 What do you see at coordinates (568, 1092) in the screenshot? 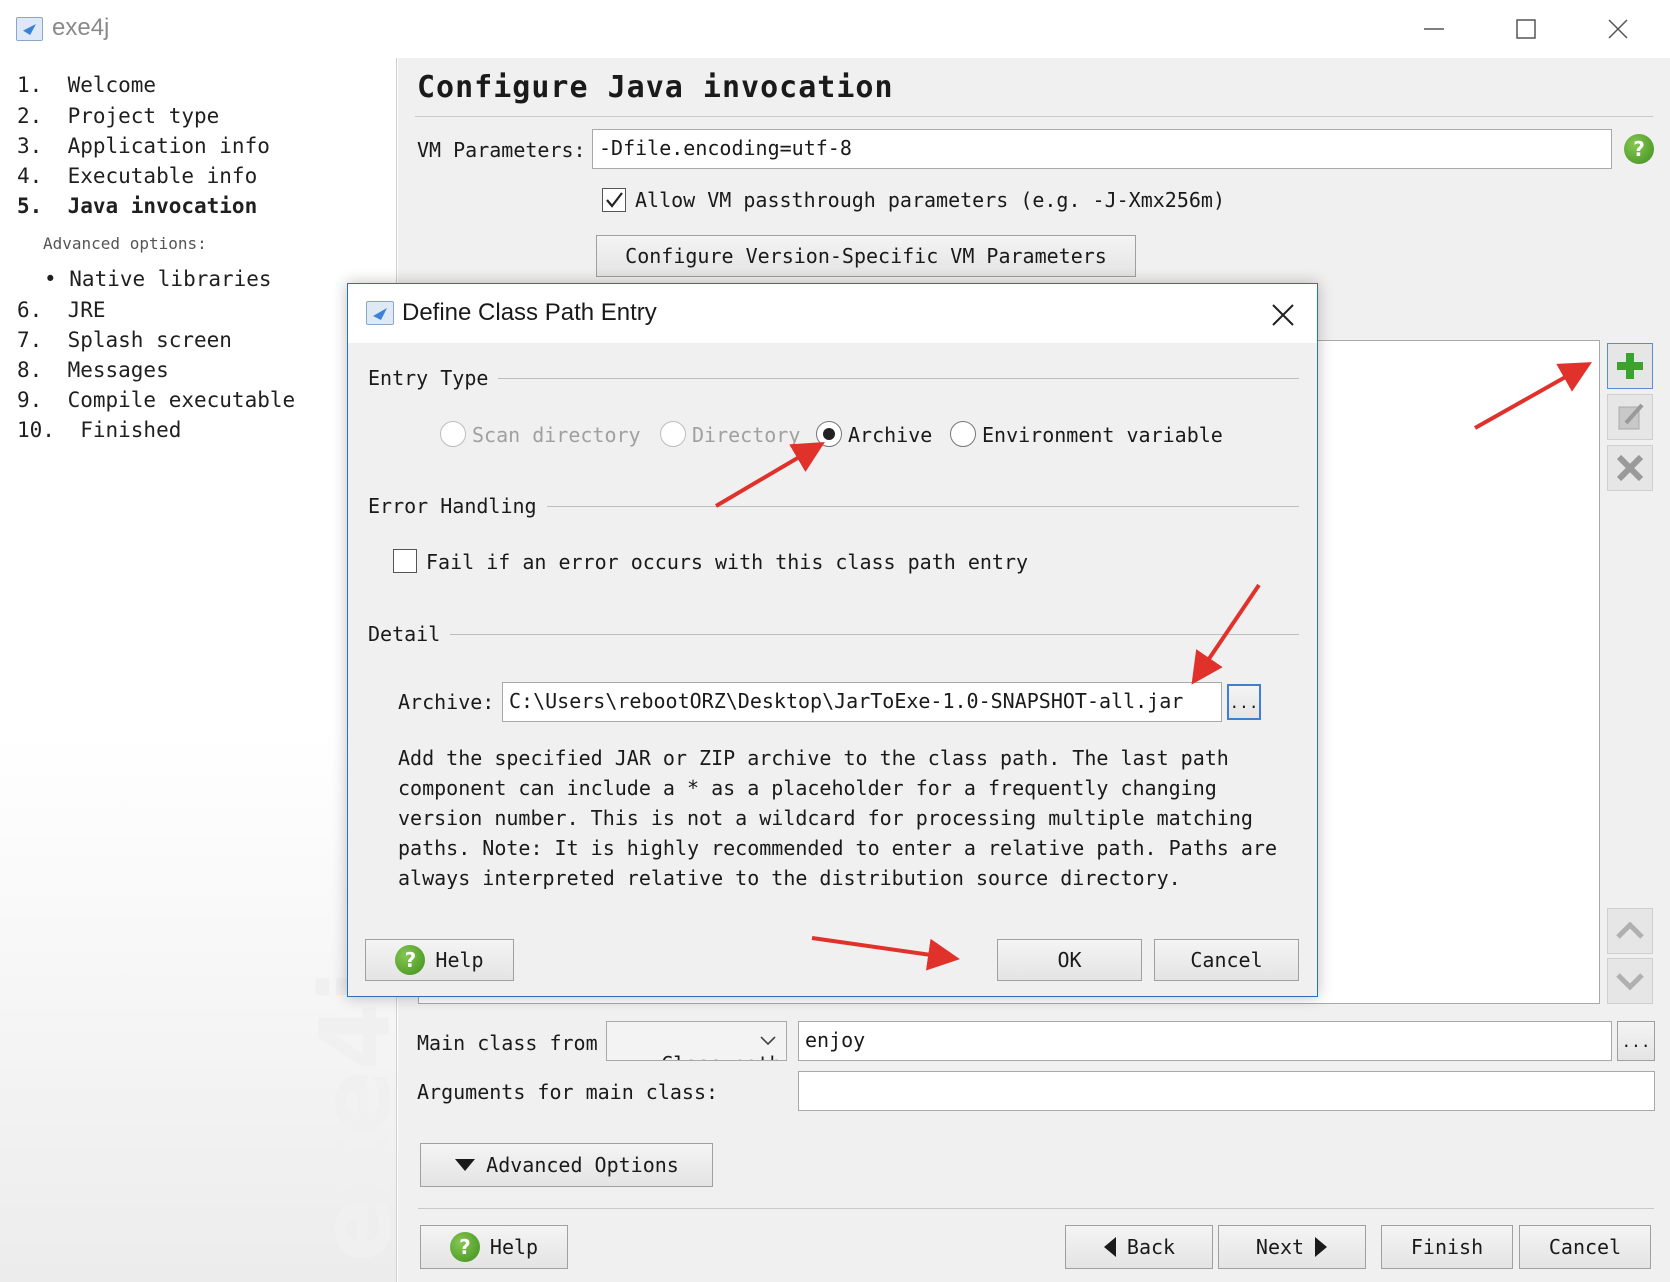
I see `arguments-label: Arguments for main class:` at bounding box center [568, 1092].